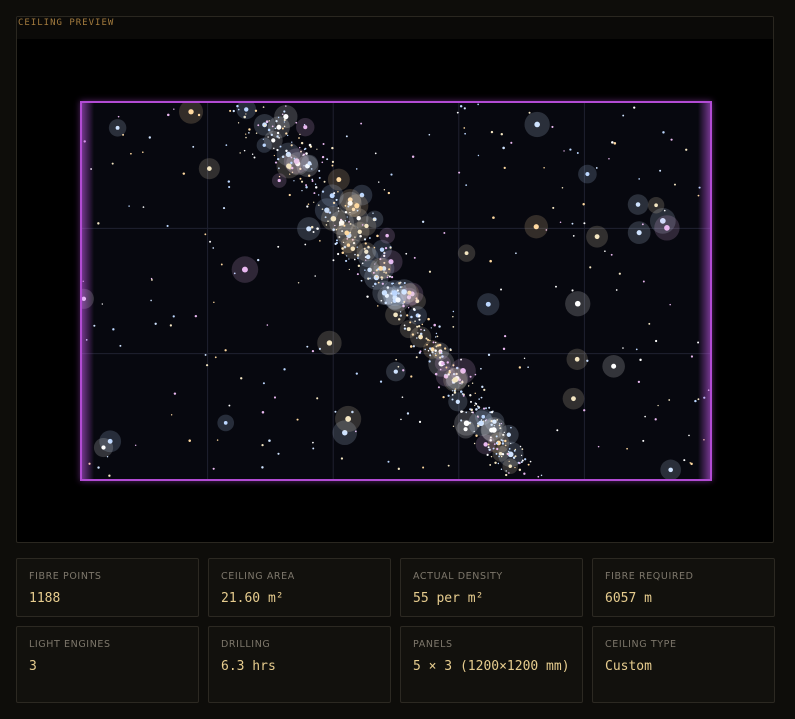  What do you see at coordinates (395, 28) in the screenshot?
I see `preview-header: CEILING PREVIEW` at bounding box center [395, 28].